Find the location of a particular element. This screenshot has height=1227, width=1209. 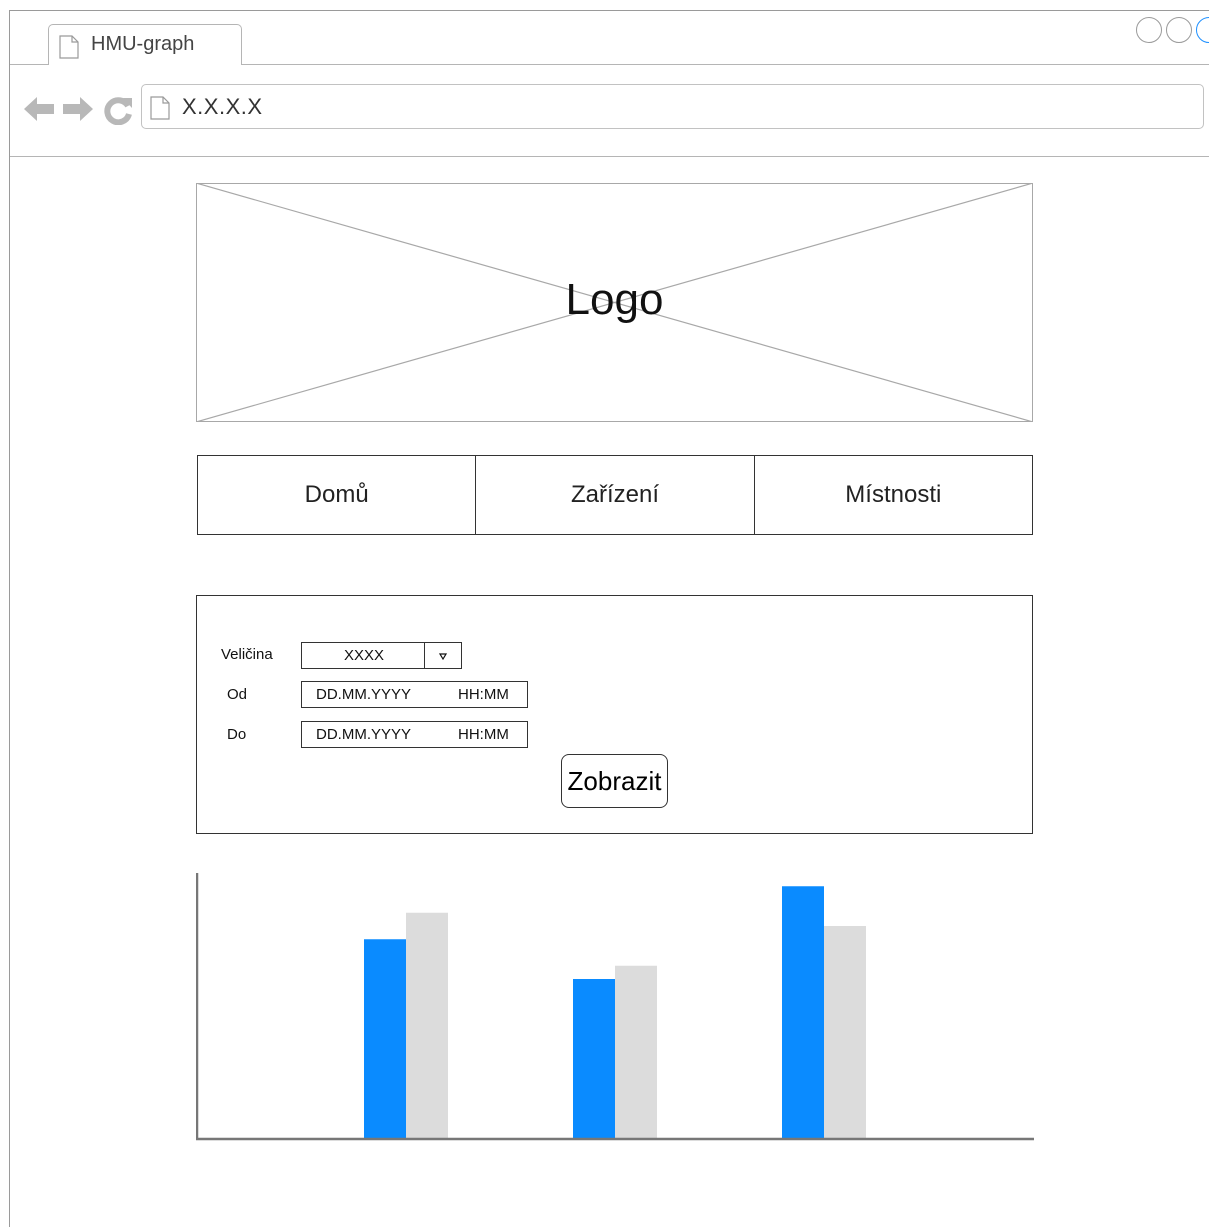

logo-text: Logo is located at coordinates (614, 299).